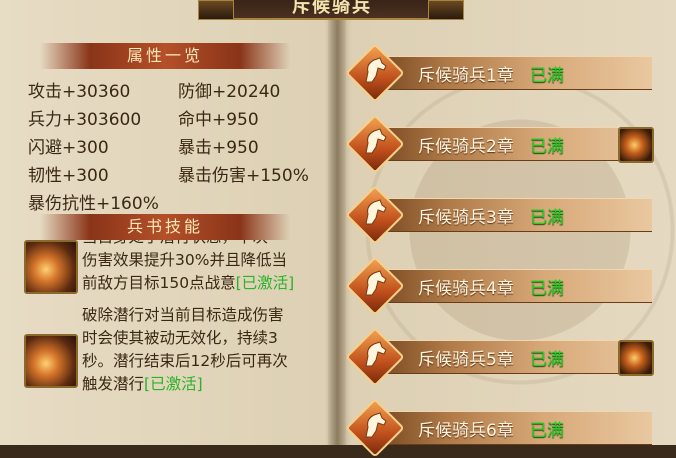  What do you see at coordinates (337, 222) in the screenshot?
I see `book-spine` at bounding box center [337, 222].